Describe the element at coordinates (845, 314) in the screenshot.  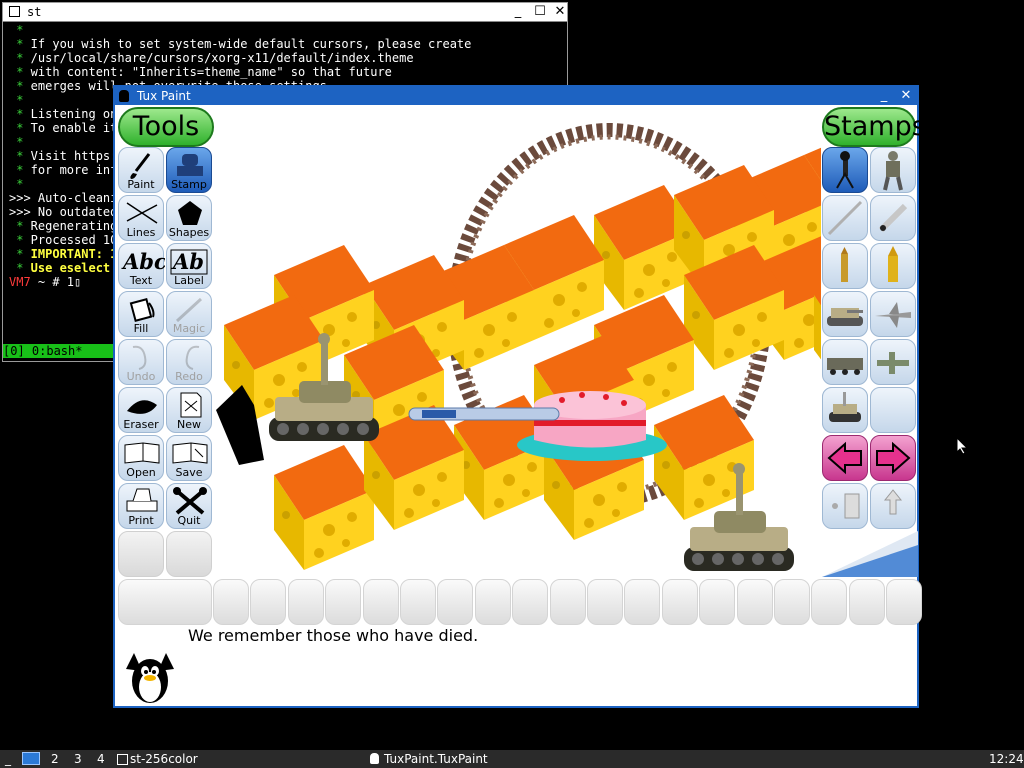
I see `tank-stamp-icon` at that location.